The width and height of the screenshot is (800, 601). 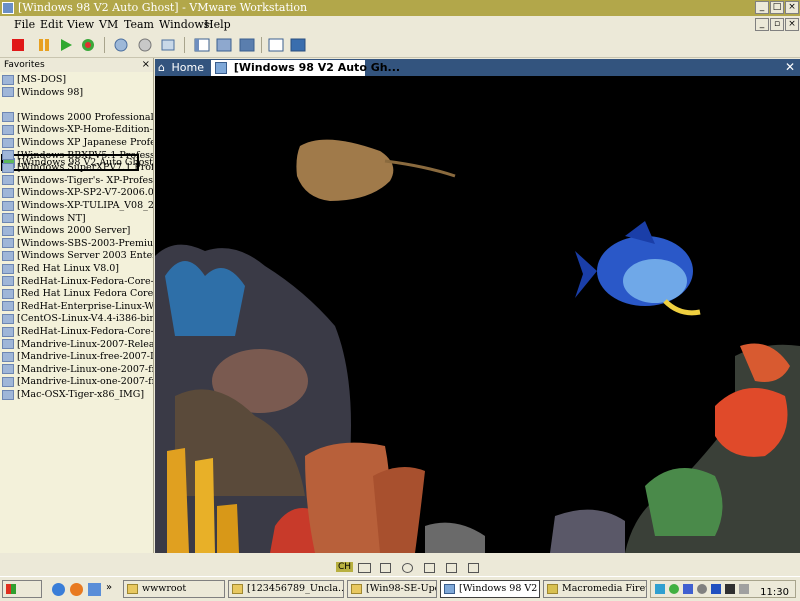 I want to click on tab-home: ⌂ Home, so click(x=182, y=68).